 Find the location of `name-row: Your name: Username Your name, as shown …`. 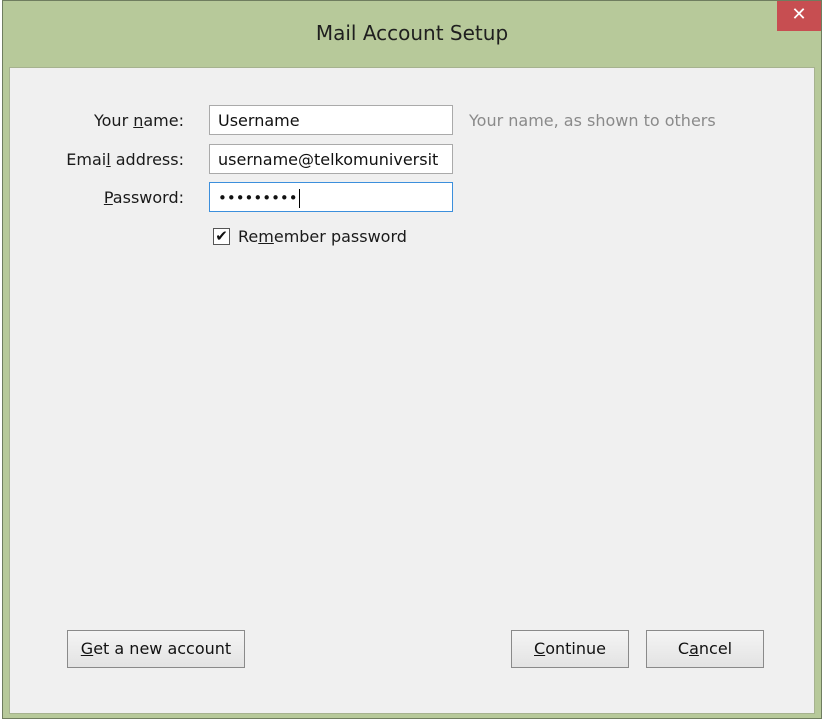

name-row: Your name: Username Your name, as shown … is located at coordinates (410, 120).